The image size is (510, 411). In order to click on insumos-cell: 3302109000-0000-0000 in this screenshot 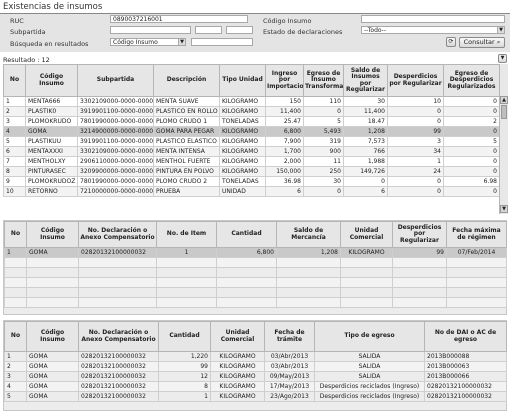, I will do `click(115, 101)`.